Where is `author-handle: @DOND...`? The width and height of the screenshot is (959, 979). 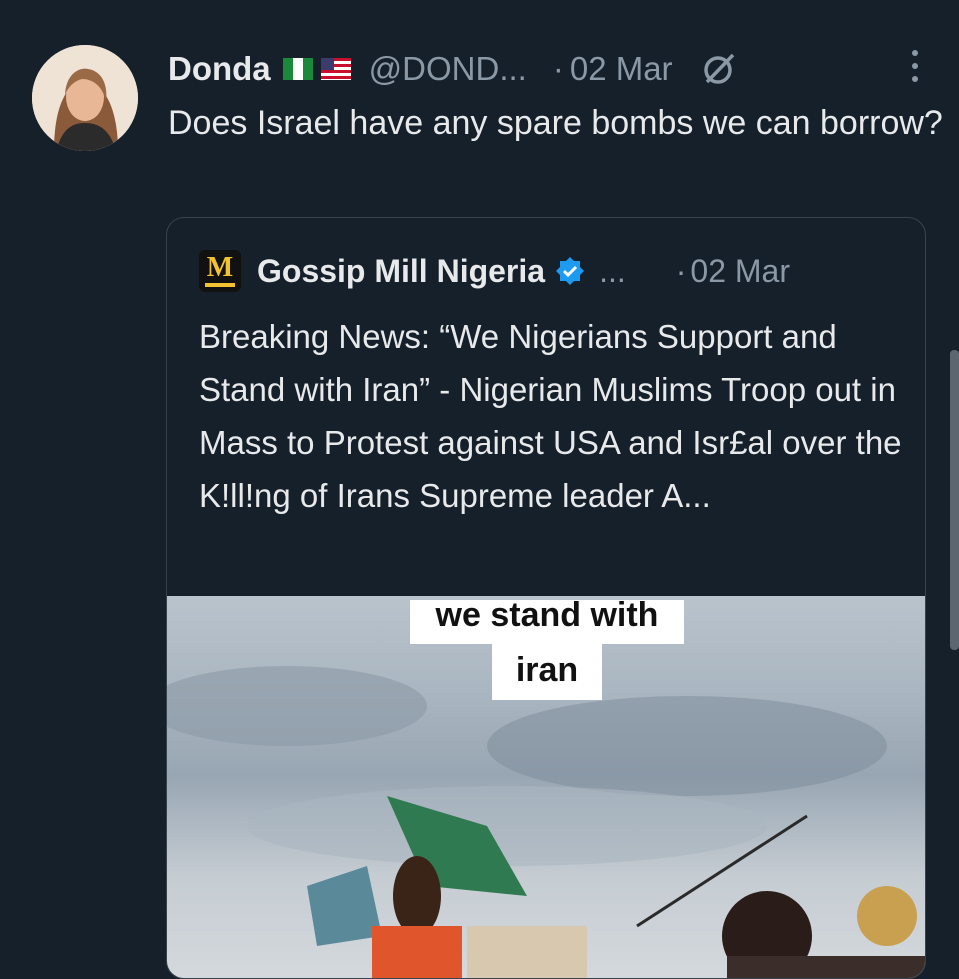
author-handle: @DOND... is located at coordinates (448, 69).